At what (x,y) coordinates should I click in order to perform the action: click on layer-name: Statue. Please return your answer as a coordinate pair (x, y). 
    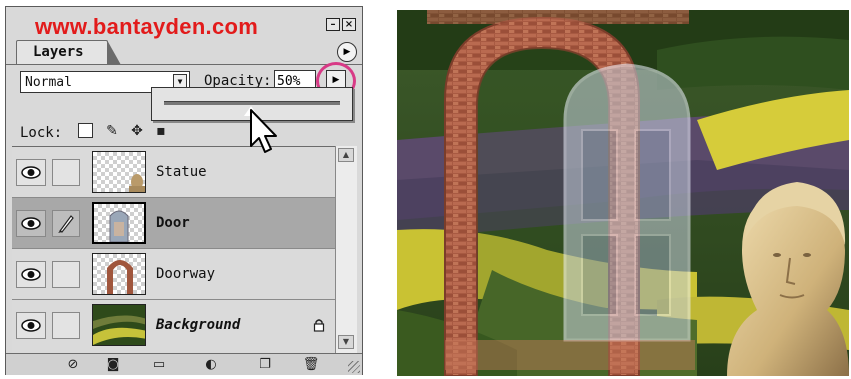
    Looking at the image, I should click on (181, 172).